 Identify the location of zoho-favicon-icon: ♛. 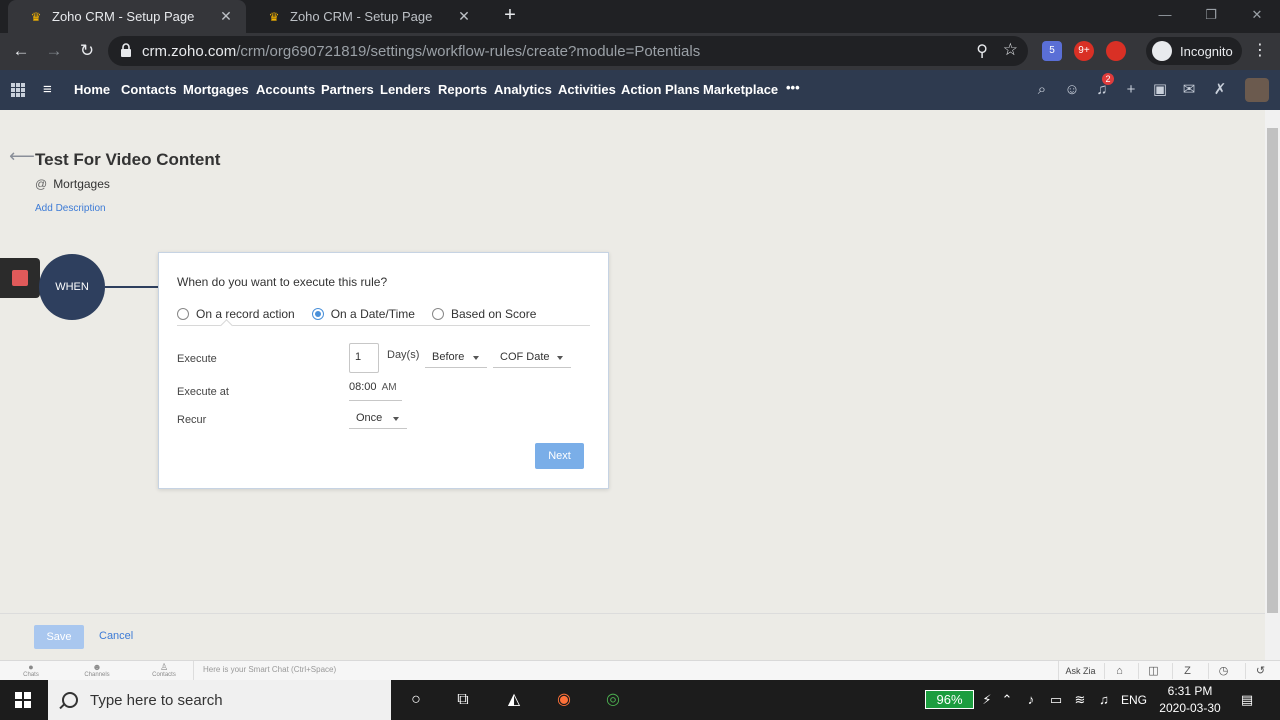
(36, 16).